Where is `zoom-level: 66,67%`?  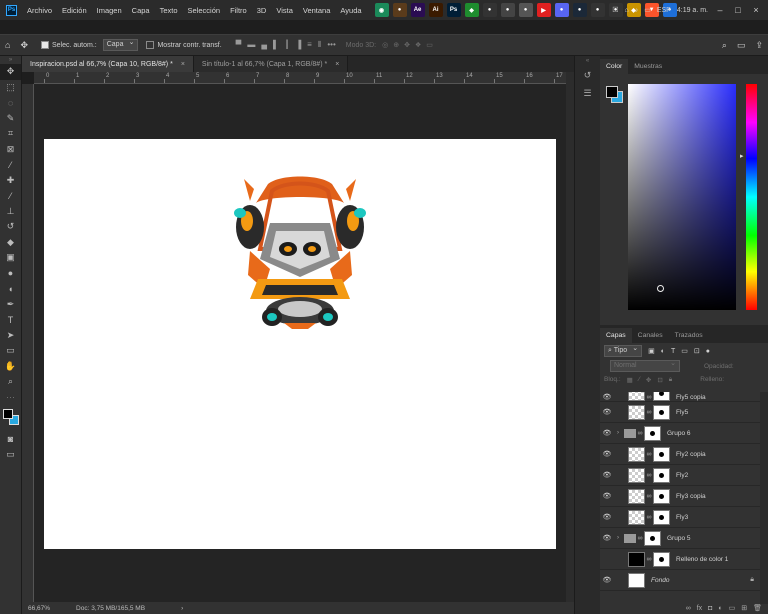
zoom-level: 66,67% is located at coordinates (39, 608).